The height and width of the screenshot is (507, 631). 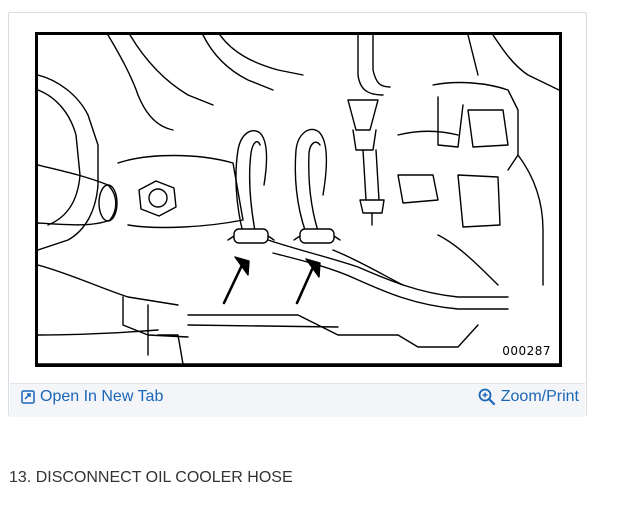 I want to click on open-in-new-tab-button: Open In New Tab, so click(x=92, y=397).